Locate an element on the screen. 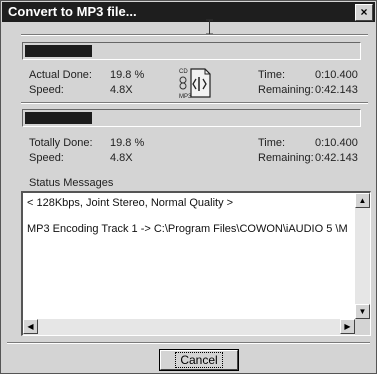 The height and width of the screenshot is (378, 379). speed-value: 4.8X is located at coordinates (121, 90).